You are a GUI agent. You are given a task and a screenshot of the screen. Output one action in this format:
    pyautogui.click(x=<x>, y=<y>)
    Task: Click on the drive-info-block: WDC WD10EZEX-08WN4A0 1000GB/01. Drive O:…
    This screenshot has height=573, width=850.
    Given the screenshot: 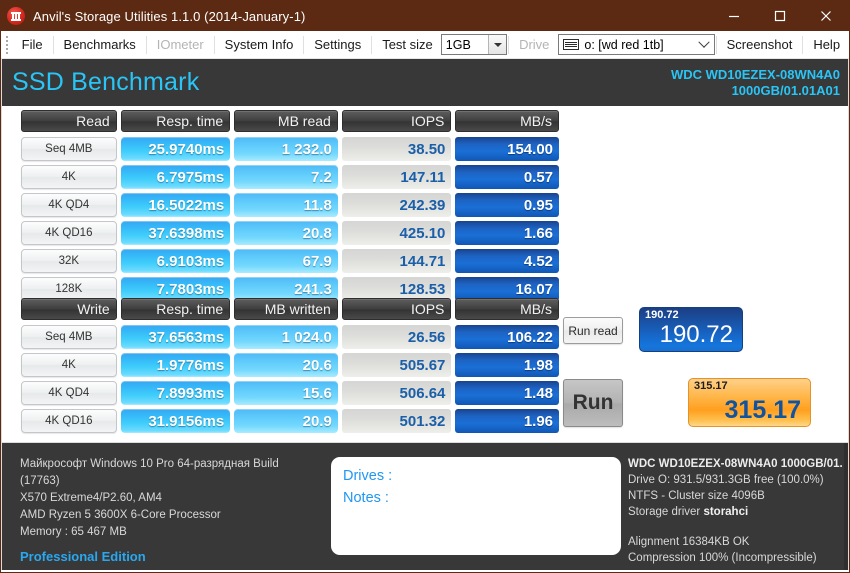 What is the action you would take?
    pyautogui.click(x=738, y=511)
    